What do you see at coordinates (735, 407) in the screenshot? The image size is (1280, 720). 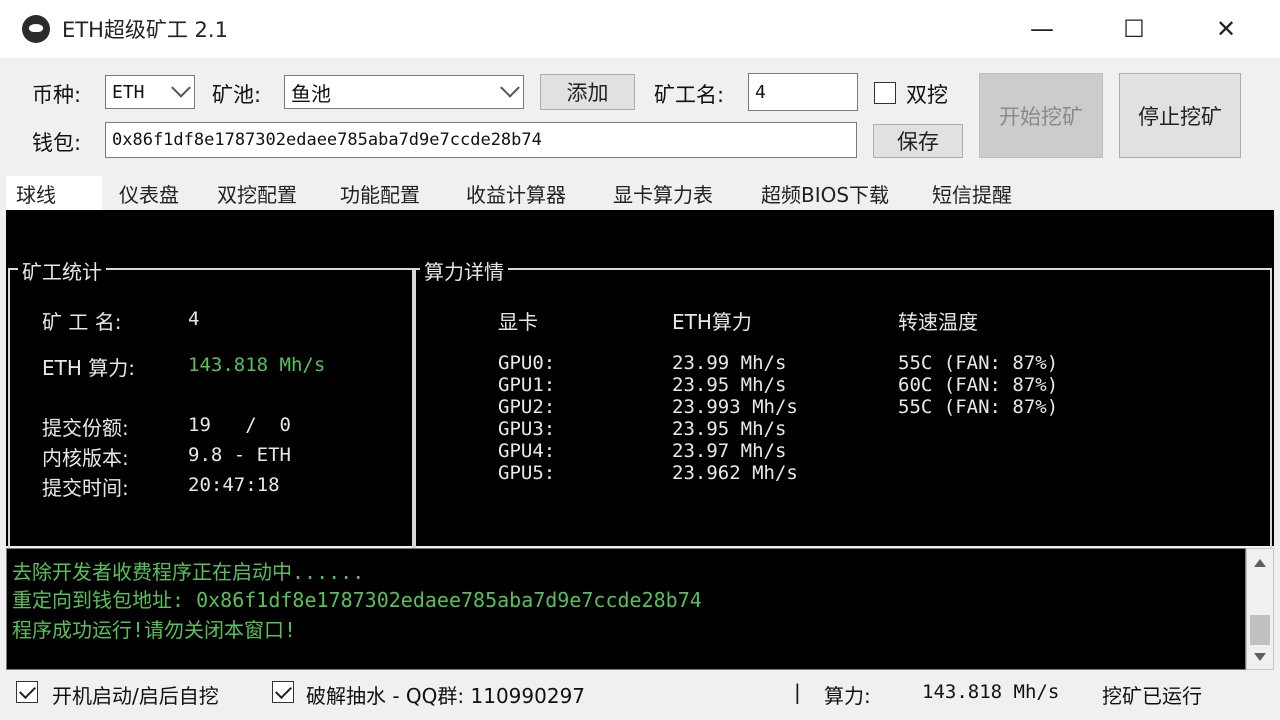 I see `gpu-row-hashrate: 23.993 Mh/s` at bounding box center [735, 407].